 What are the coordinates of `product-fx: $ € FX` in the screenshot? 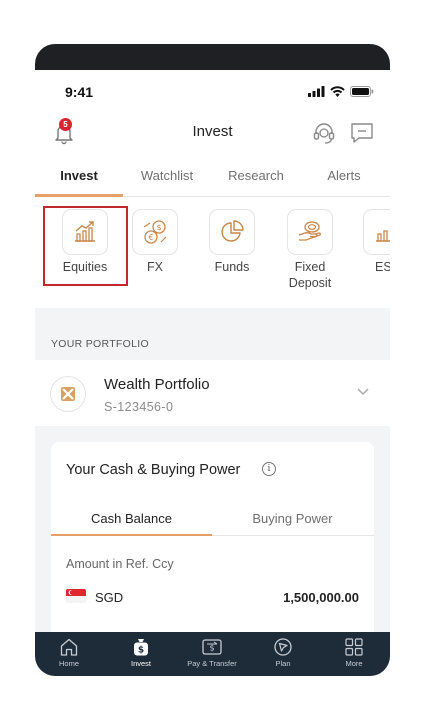 It's located at (155, 242).